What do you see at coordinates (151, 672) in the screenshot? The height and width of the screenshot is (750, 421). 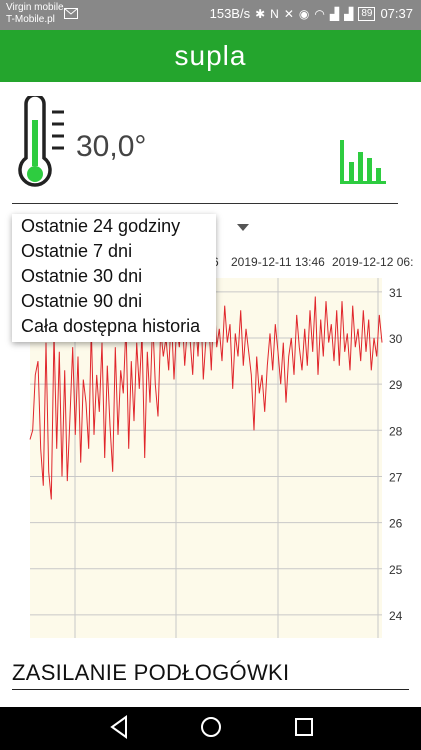 I see `section-title: ZASILANIE PODŁOGÓWKI` at bounding box center [151, 672].